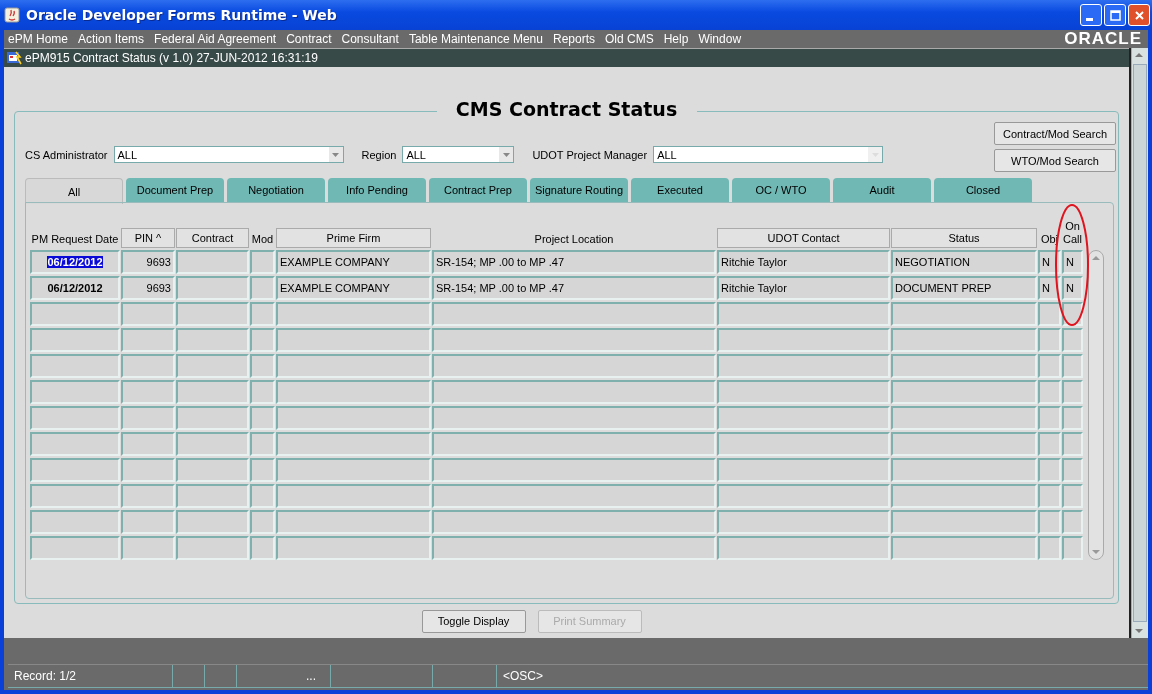 The height and width of the screenshot is (694, 1152). Describe the element at coordinates (629, 39) in the screenshot. I see `menu-item: Old CMS` at that location.